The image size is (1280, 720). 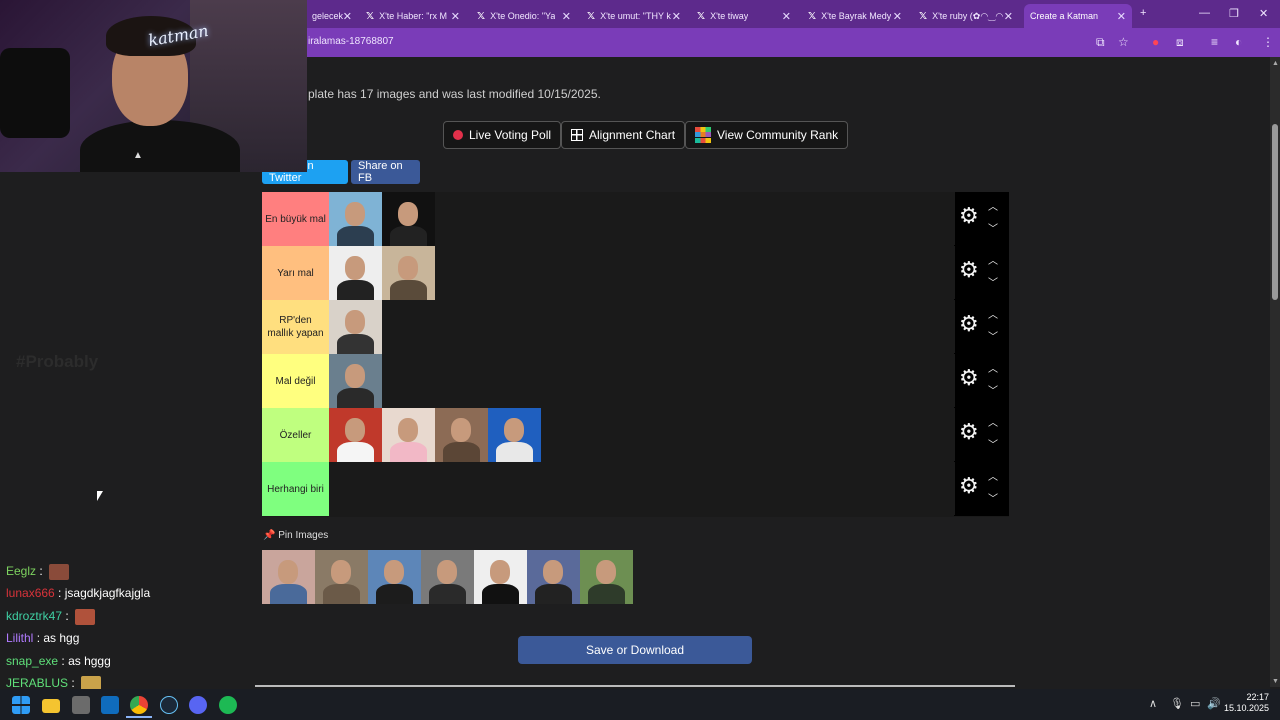 What do you see at coordinates (1246, 703) in the screenshot?
I see `system-clock: 22:17 15.10.2025` at bounding box center [1246, 703].